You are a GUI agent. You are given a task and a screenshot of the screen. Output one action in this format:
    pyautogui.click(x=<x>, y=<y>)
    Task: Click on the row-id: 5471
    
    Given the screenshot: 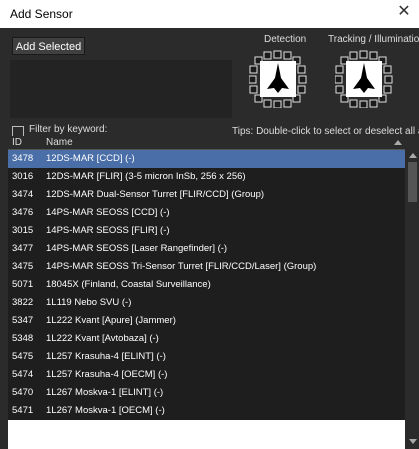 What is the action you would take?
    pyautogui.click(x=23, y=410)
    